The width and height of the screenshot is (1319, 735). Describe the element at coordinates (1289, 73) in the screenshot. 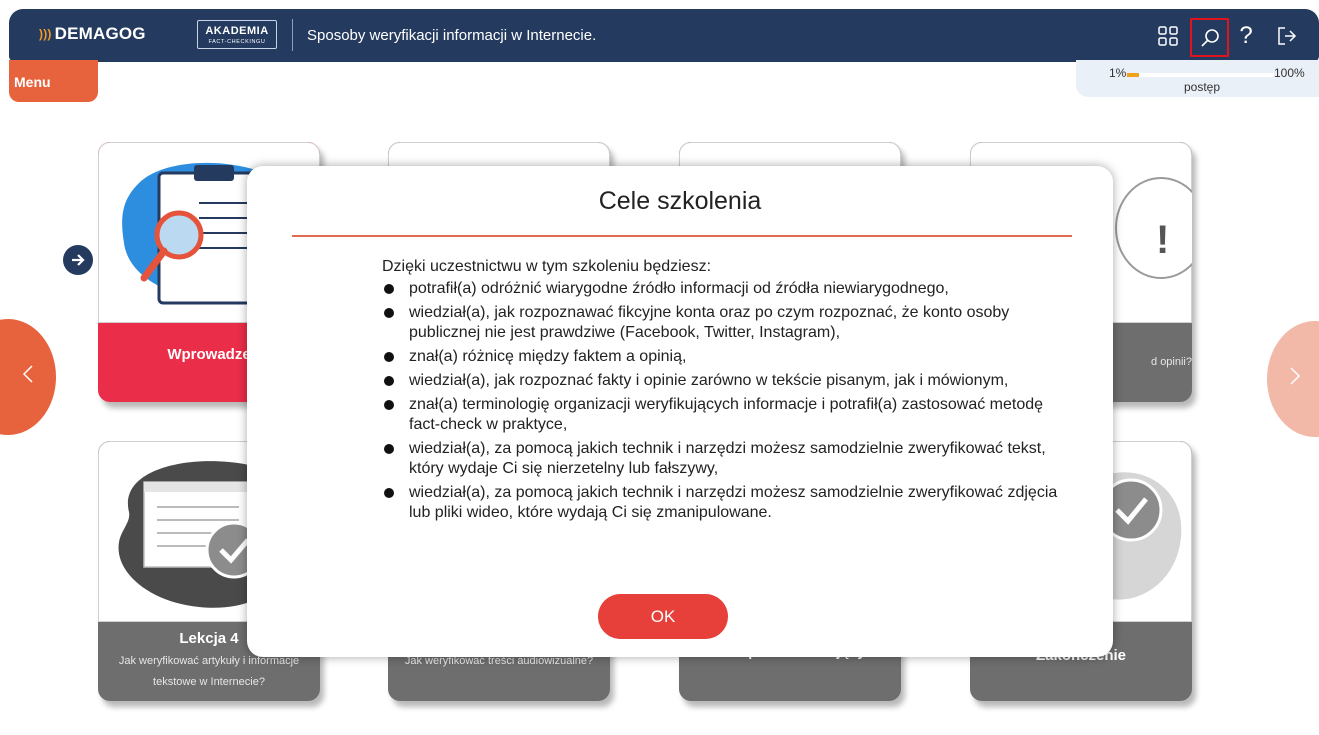

I see `progress-max-label: 100%` at that location.